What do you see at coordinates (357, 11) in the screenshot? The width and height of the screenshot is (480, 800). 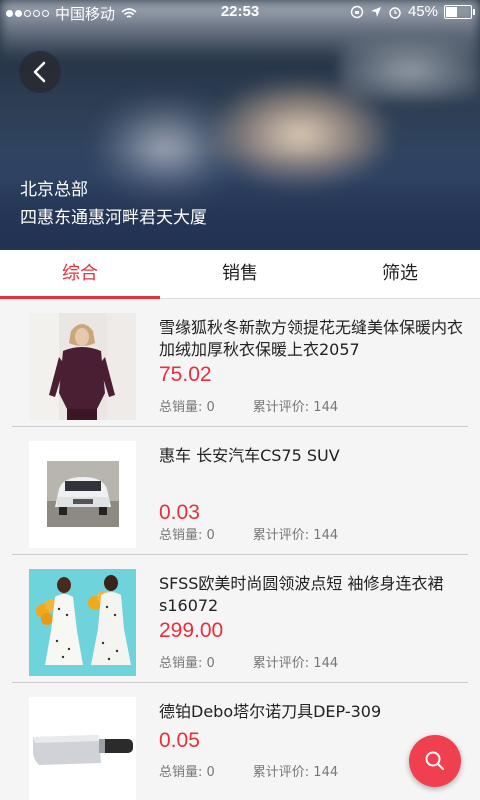 I see `rotation-lock-icon` at bounding box center [357, 11].